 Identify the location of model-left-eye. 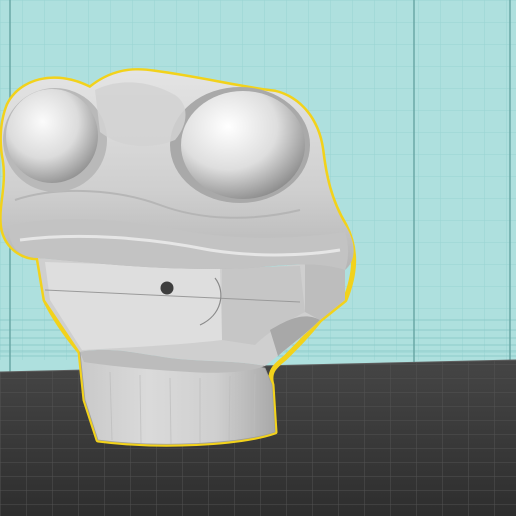
(52, 136).